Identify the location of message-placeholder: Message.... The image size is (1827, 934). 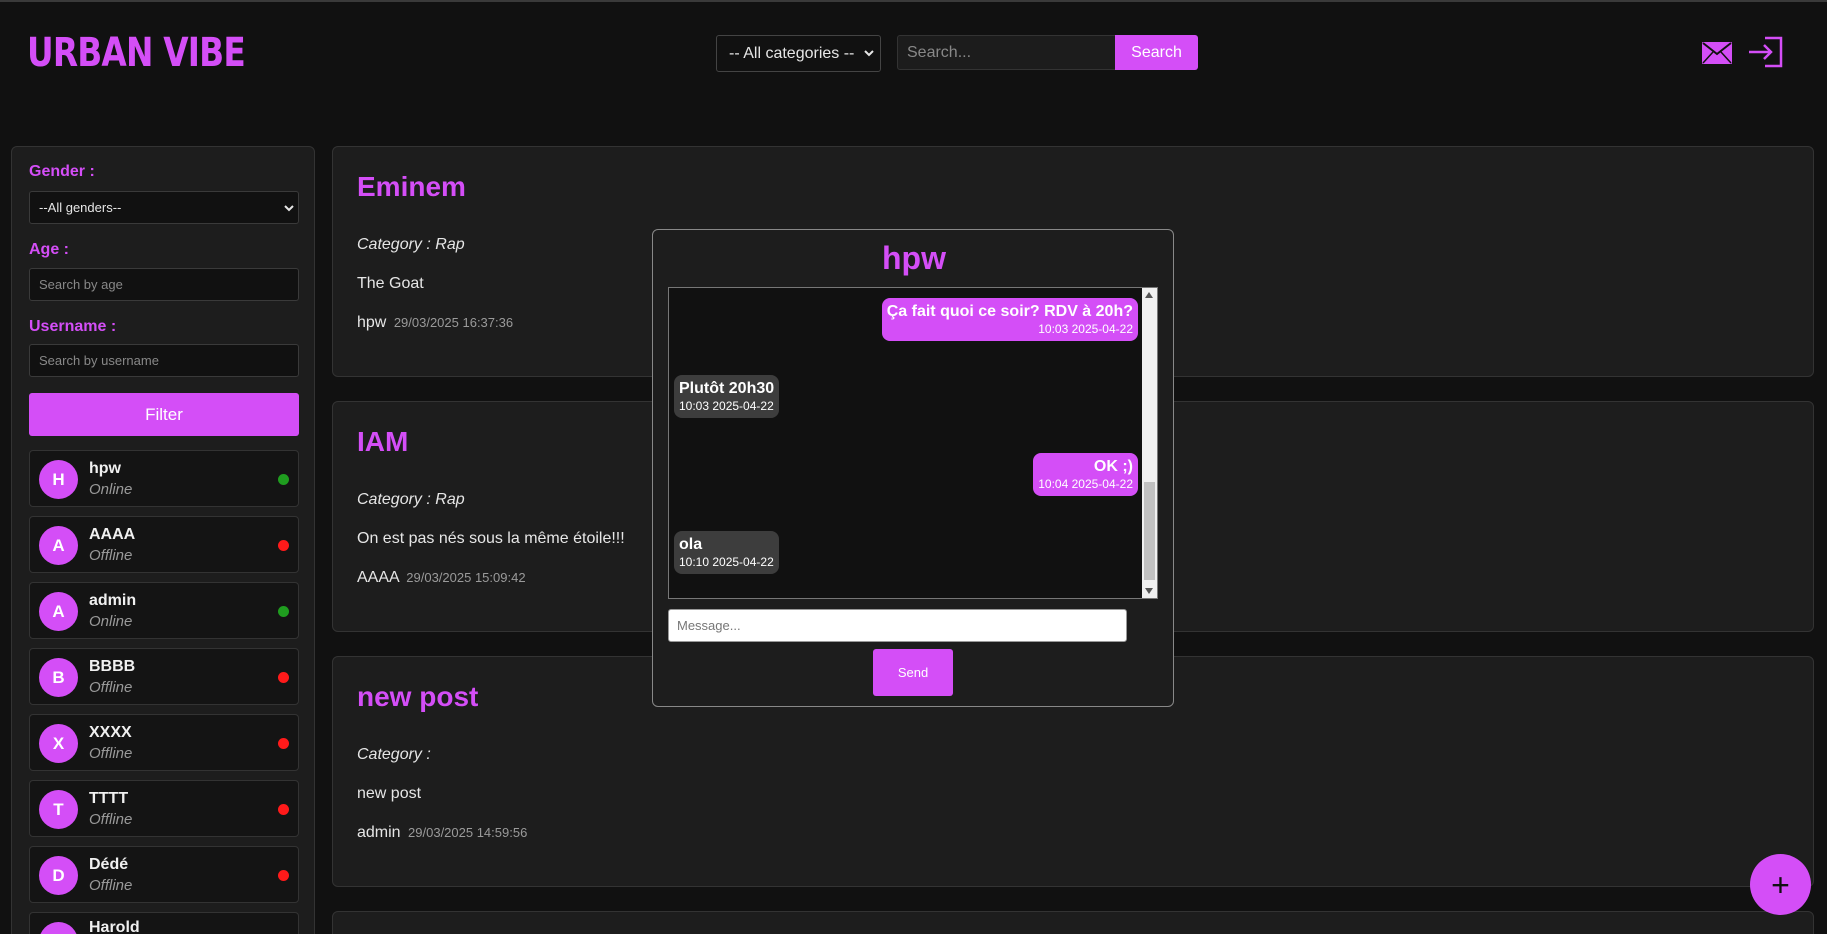
(709, 625).